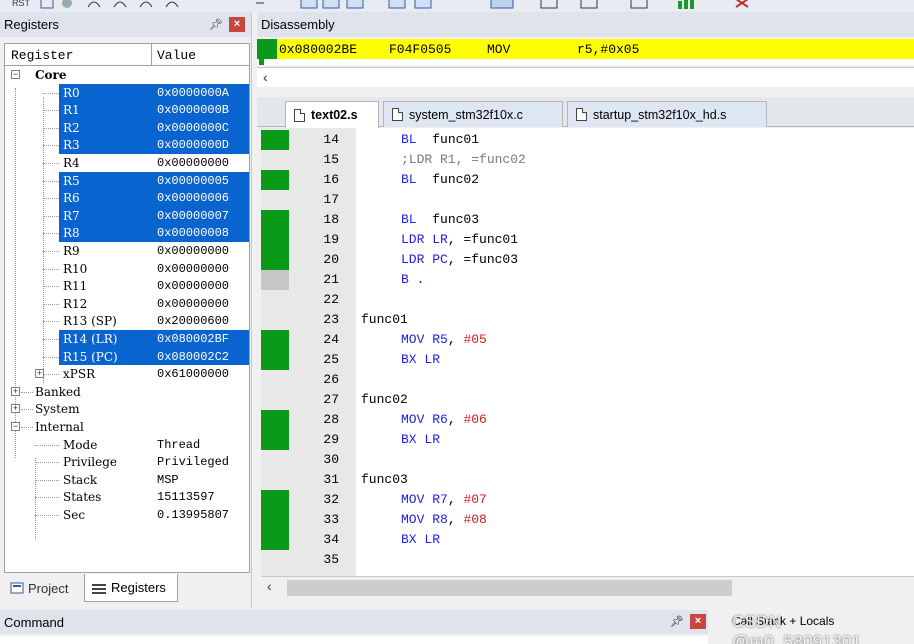 This screenshot has width=914, height=644. What do you see at coordinates (326, 159) in the screenshot?
I see `line-number: 15` at bounding box center [326, 159].